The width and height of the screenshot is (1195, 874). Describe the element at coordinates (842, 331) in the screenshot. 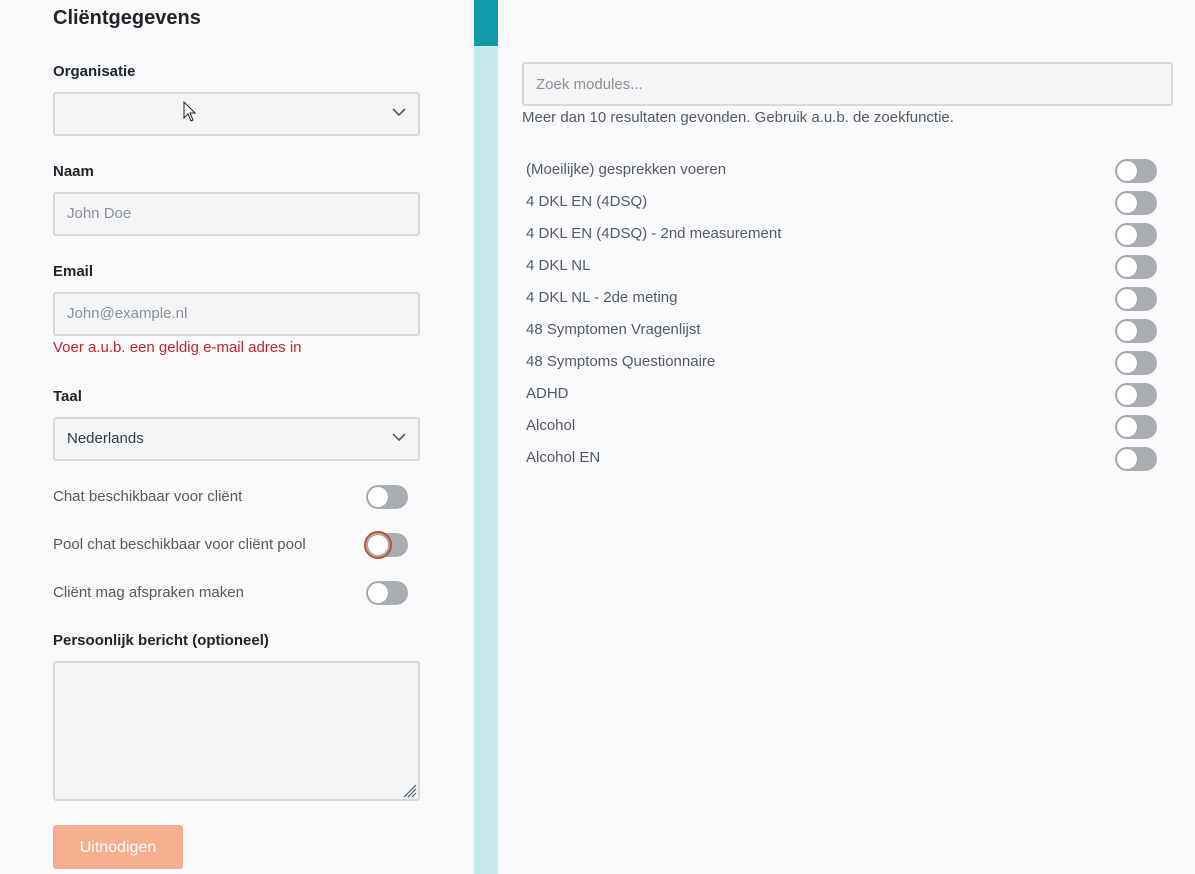

I see `module-row: 48 Symptomen Vragenlijst` at that location.